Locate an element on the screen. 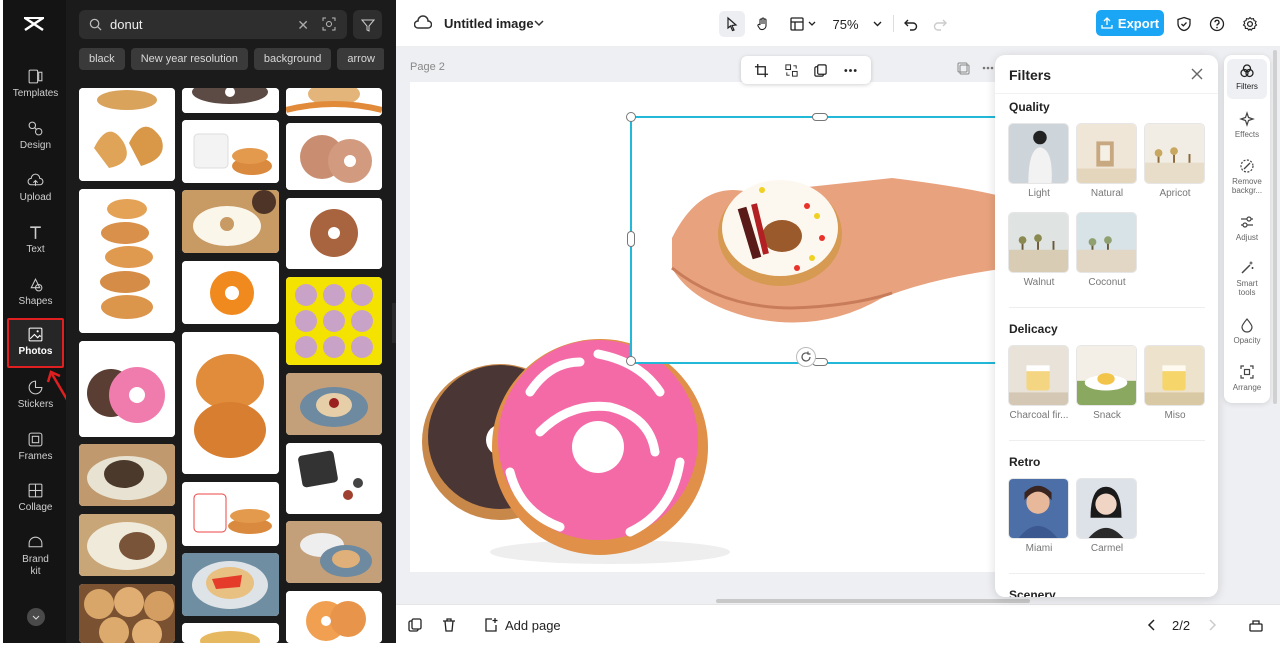 Image resolution: width=1280 pixels, height=646 pixels. replace-image-icon is located at coordinates (791, 70).